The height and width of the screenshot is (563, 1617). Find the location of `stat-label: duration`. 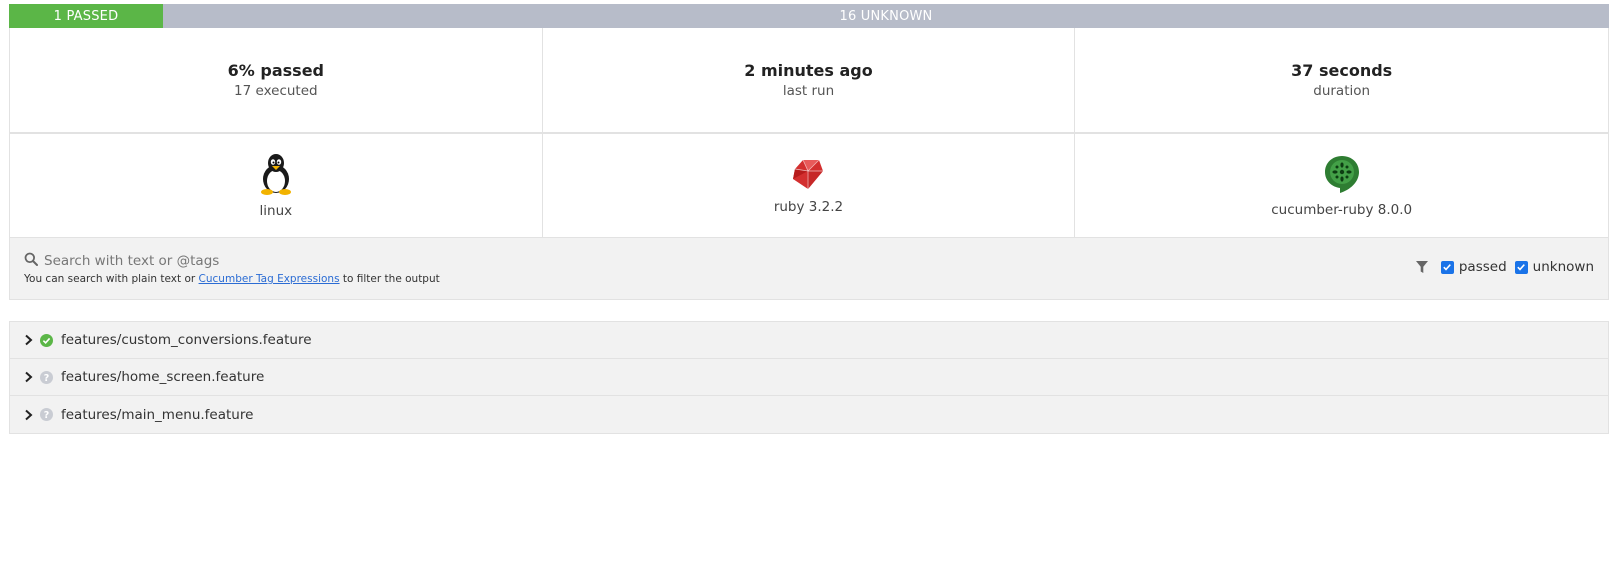

stat-label: duration is located at coordinates (1342, 91).